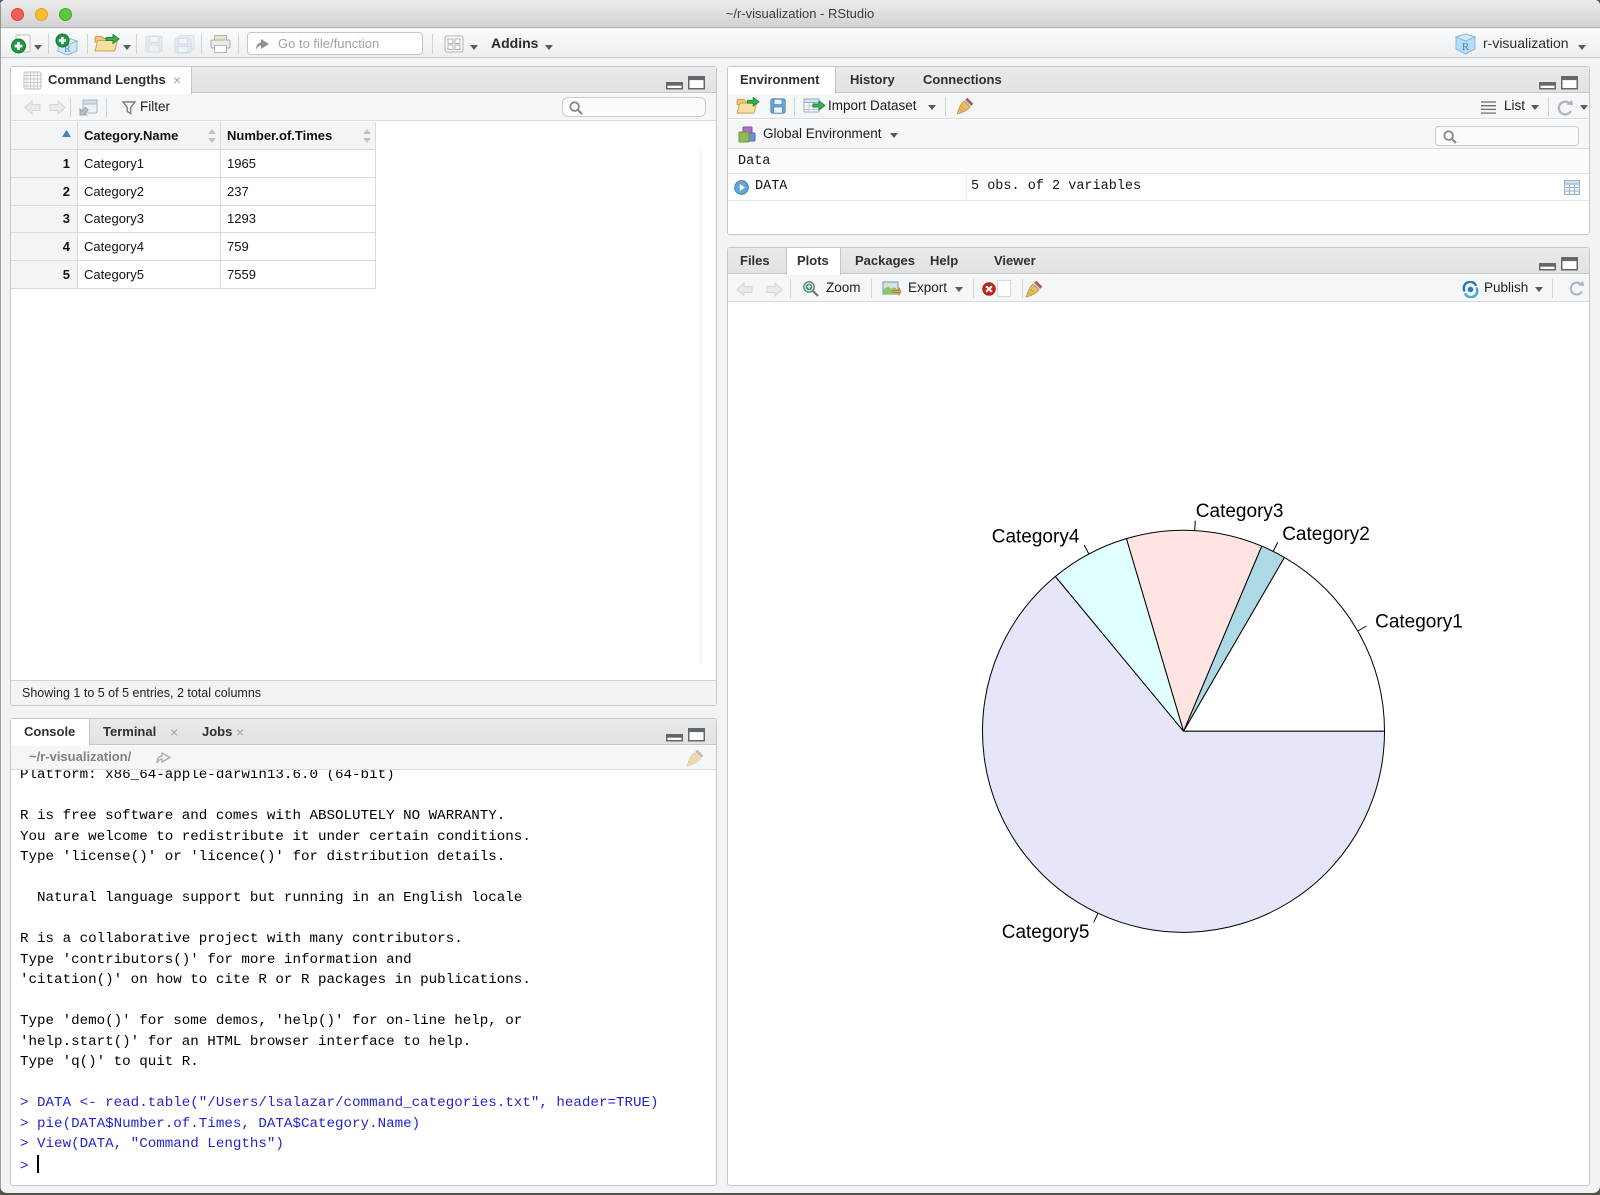  Describe the element at coordinates (1326, 534) in the screenshot. I see `svg-text: Category2` at that location.